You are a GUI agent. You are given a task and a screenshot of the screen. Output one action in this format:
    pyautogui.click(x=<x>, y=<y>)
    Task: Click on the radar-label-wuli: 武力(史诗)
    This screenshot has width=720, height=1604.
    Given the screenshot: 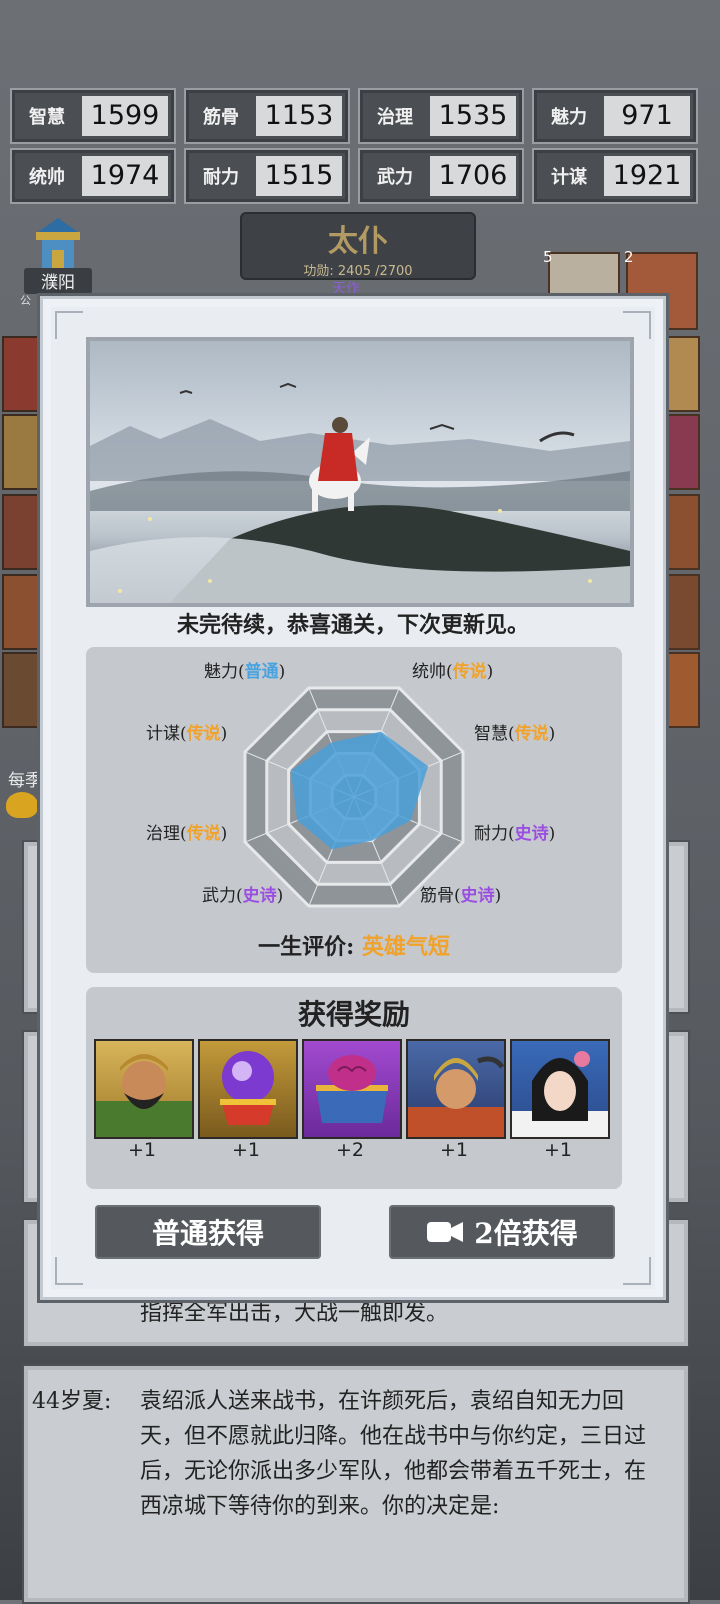 What is the action you would take?
    pyautogui.click(x=243, y=896)
    